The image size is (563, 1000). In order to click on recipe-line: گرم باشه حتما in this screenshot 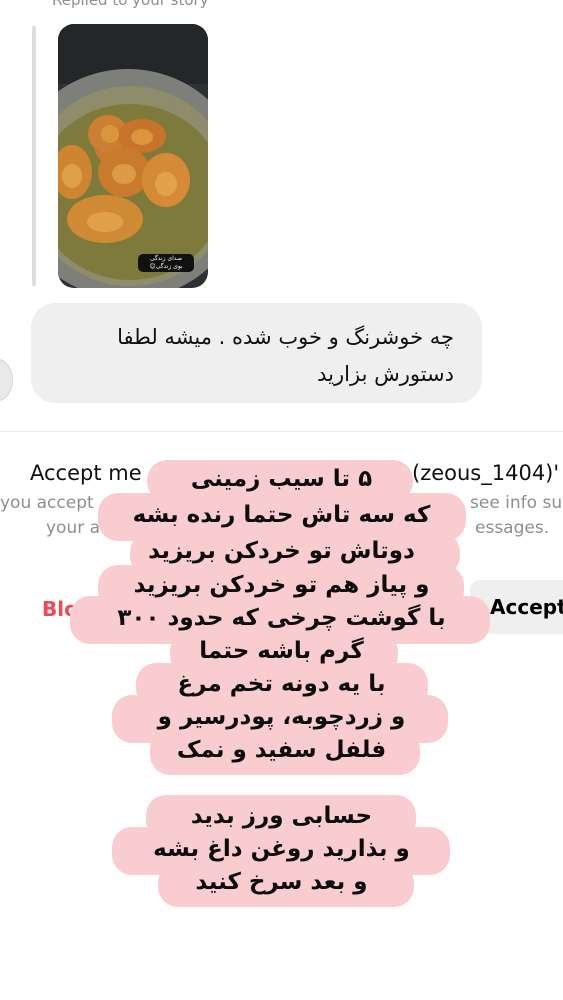, I will do `click(281, 651)`.